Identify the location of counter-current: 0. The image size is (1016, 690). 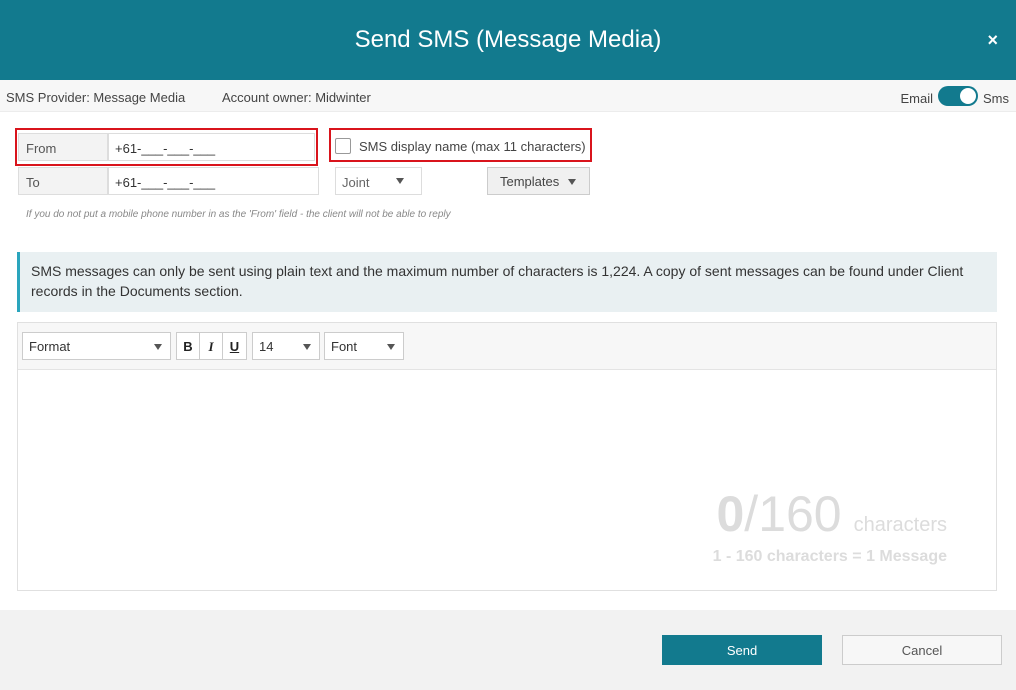
(730, 514).